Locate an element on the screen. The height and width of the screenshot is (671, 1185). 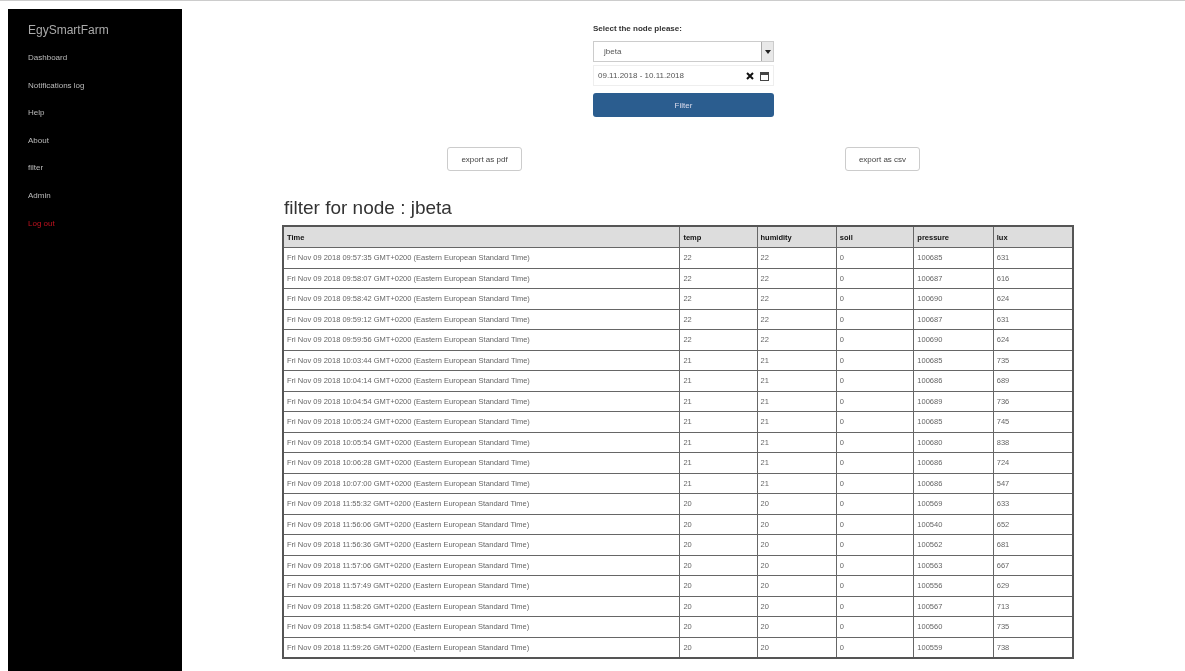
brand-name: EgySmartFarm is located at coordinates (105, 38).